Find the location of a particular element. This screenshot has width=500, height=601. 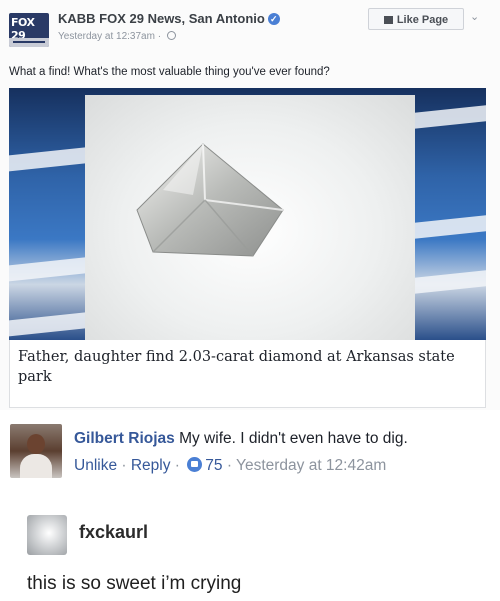

unlike-link: Unlike is located at coordinates (95, 465).